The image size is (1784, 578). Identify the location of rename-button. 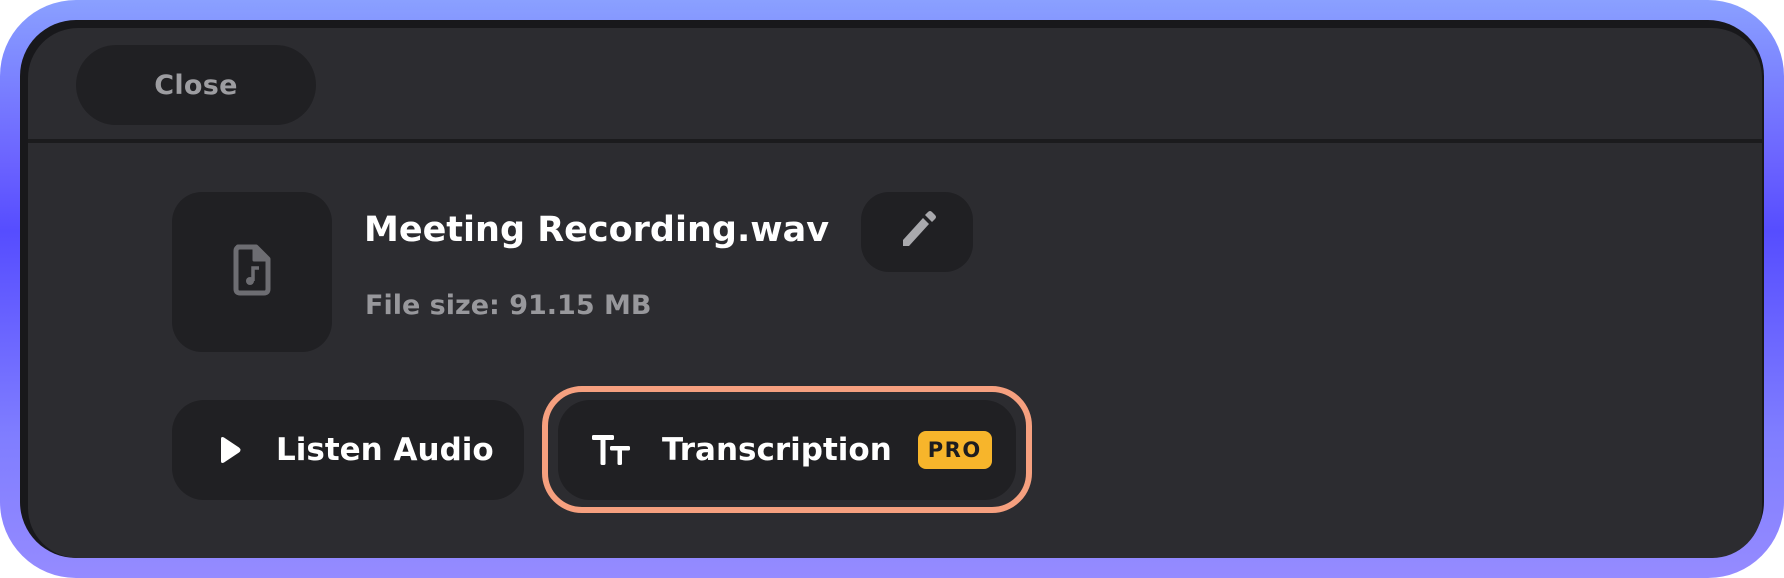
(917, 232).